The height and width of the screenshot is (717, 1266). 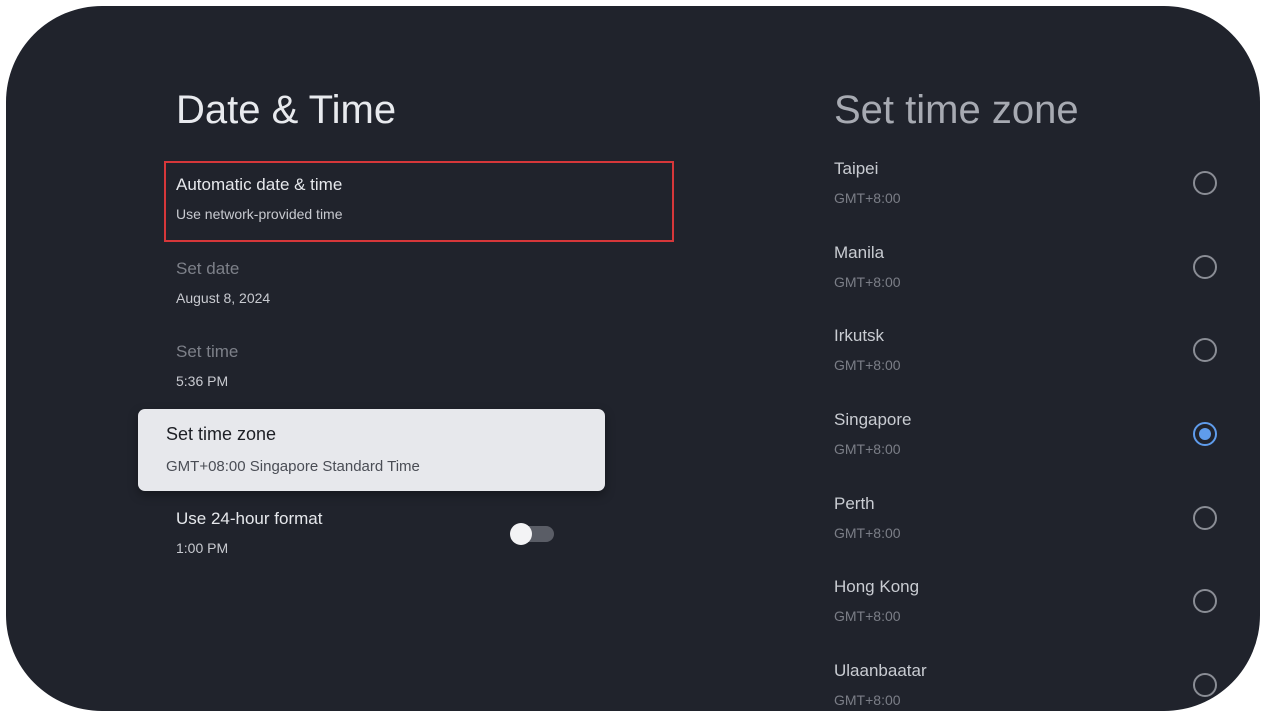 I want to click on time-zone-name: Manila, so click(x=859, y=252).